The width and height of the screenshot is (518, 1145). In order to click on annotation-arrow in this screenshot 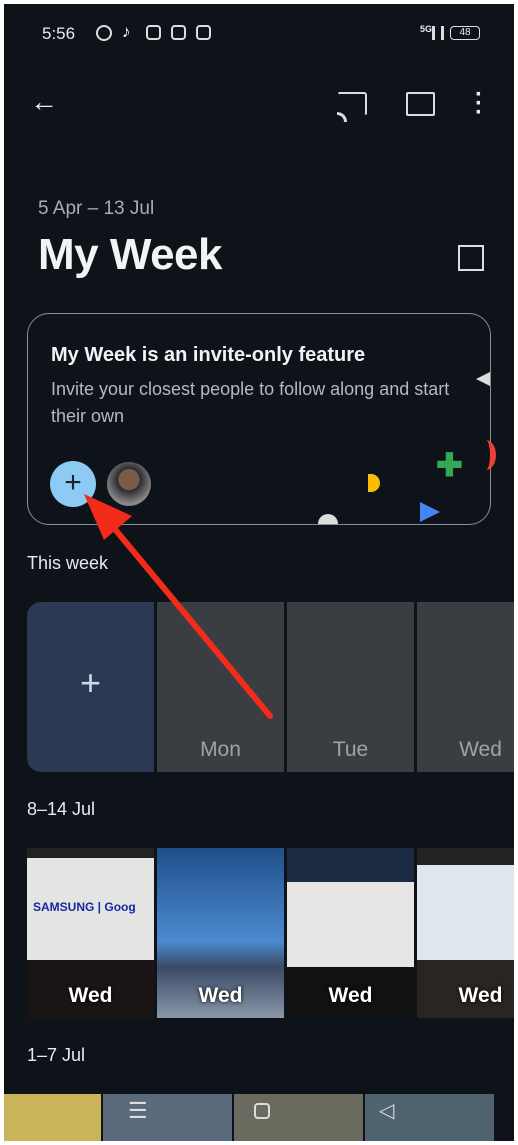, I will do `click(178, 606)`.